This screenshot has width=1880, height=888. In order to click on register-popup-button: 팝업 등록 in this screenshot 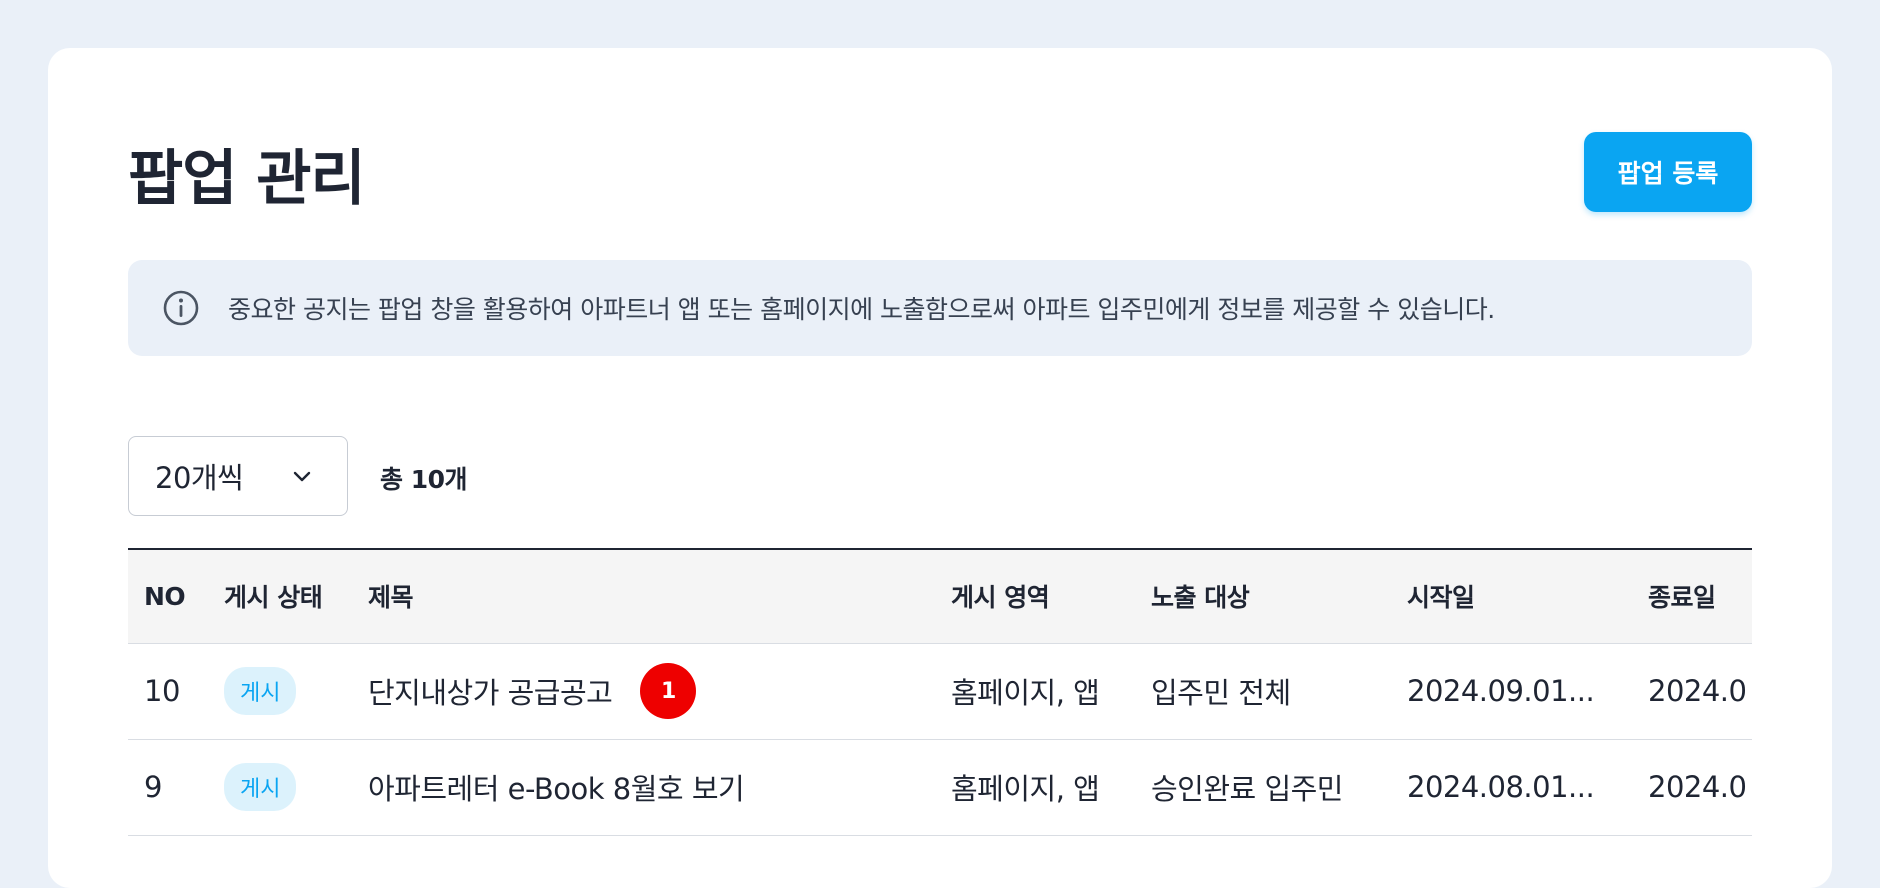, I will do `click(1668, 172)`.